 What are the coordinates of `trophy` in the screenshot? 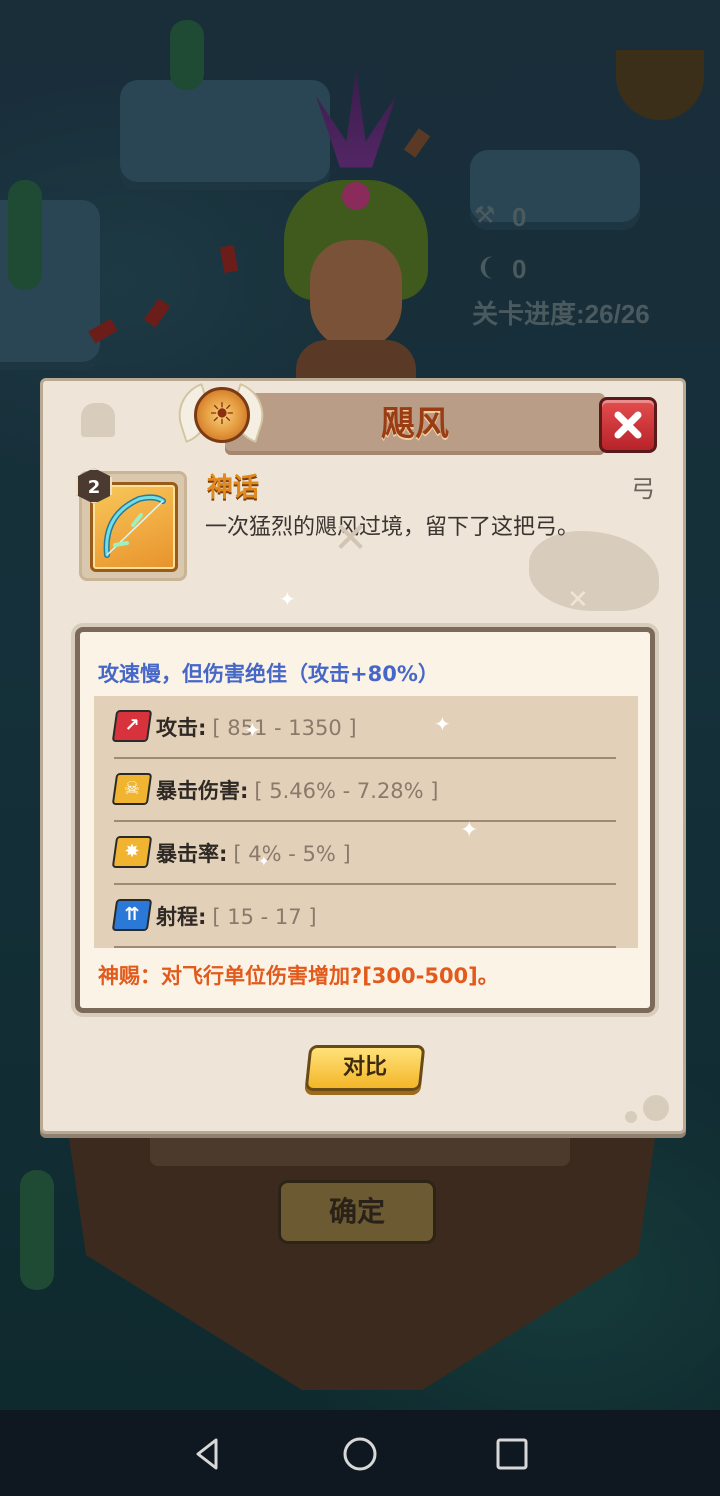 It's located at (660, 85).